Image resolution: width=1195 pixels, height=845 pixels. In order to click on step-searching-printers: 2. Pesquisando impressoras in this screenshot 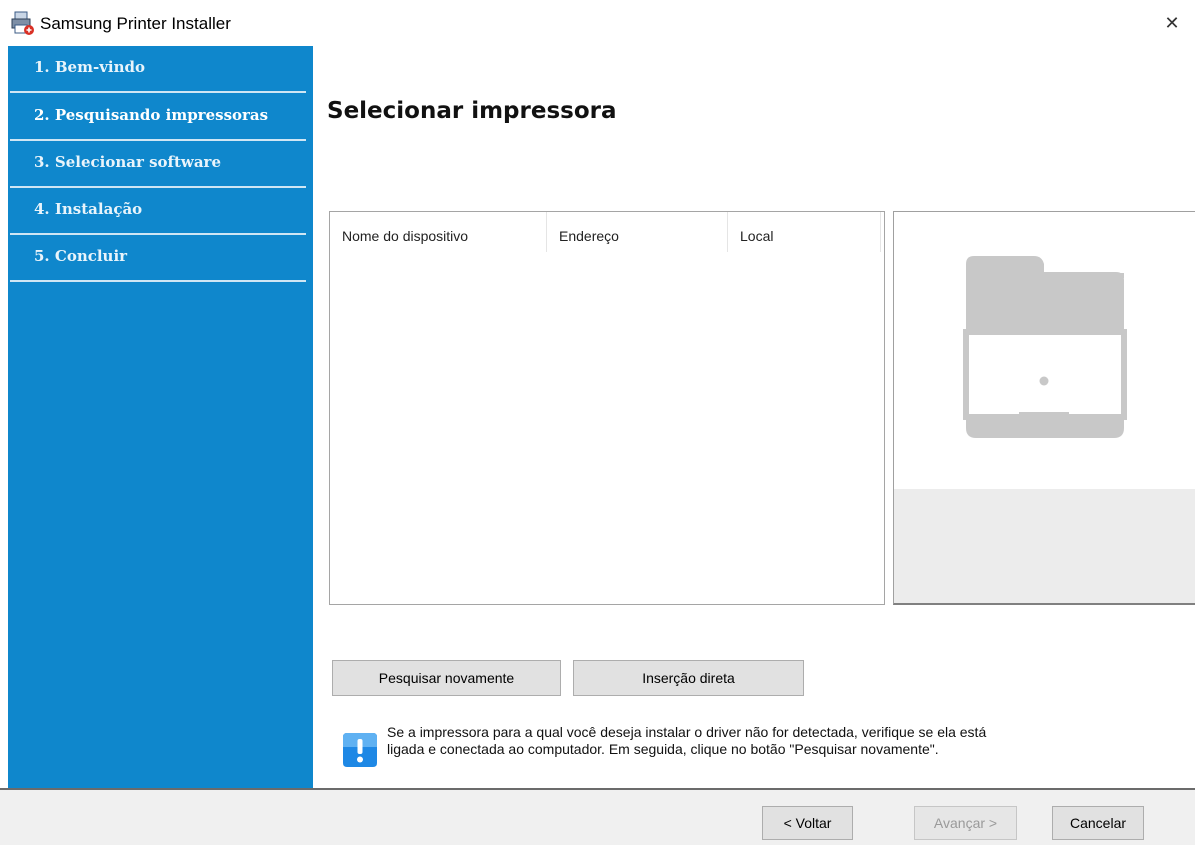, I will do `click(158, 117)`.